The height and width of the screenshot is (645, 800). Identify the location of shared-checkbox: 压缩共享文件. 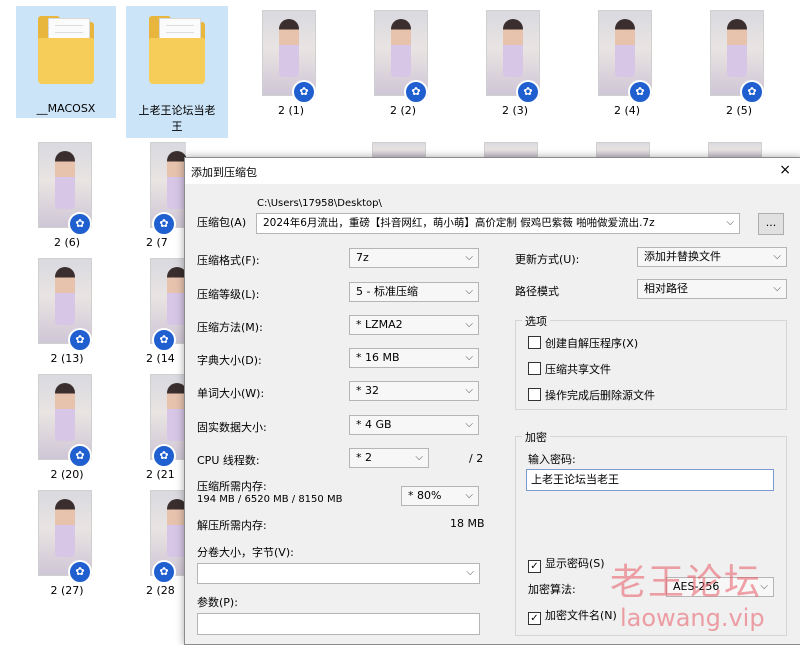
(569, 369).